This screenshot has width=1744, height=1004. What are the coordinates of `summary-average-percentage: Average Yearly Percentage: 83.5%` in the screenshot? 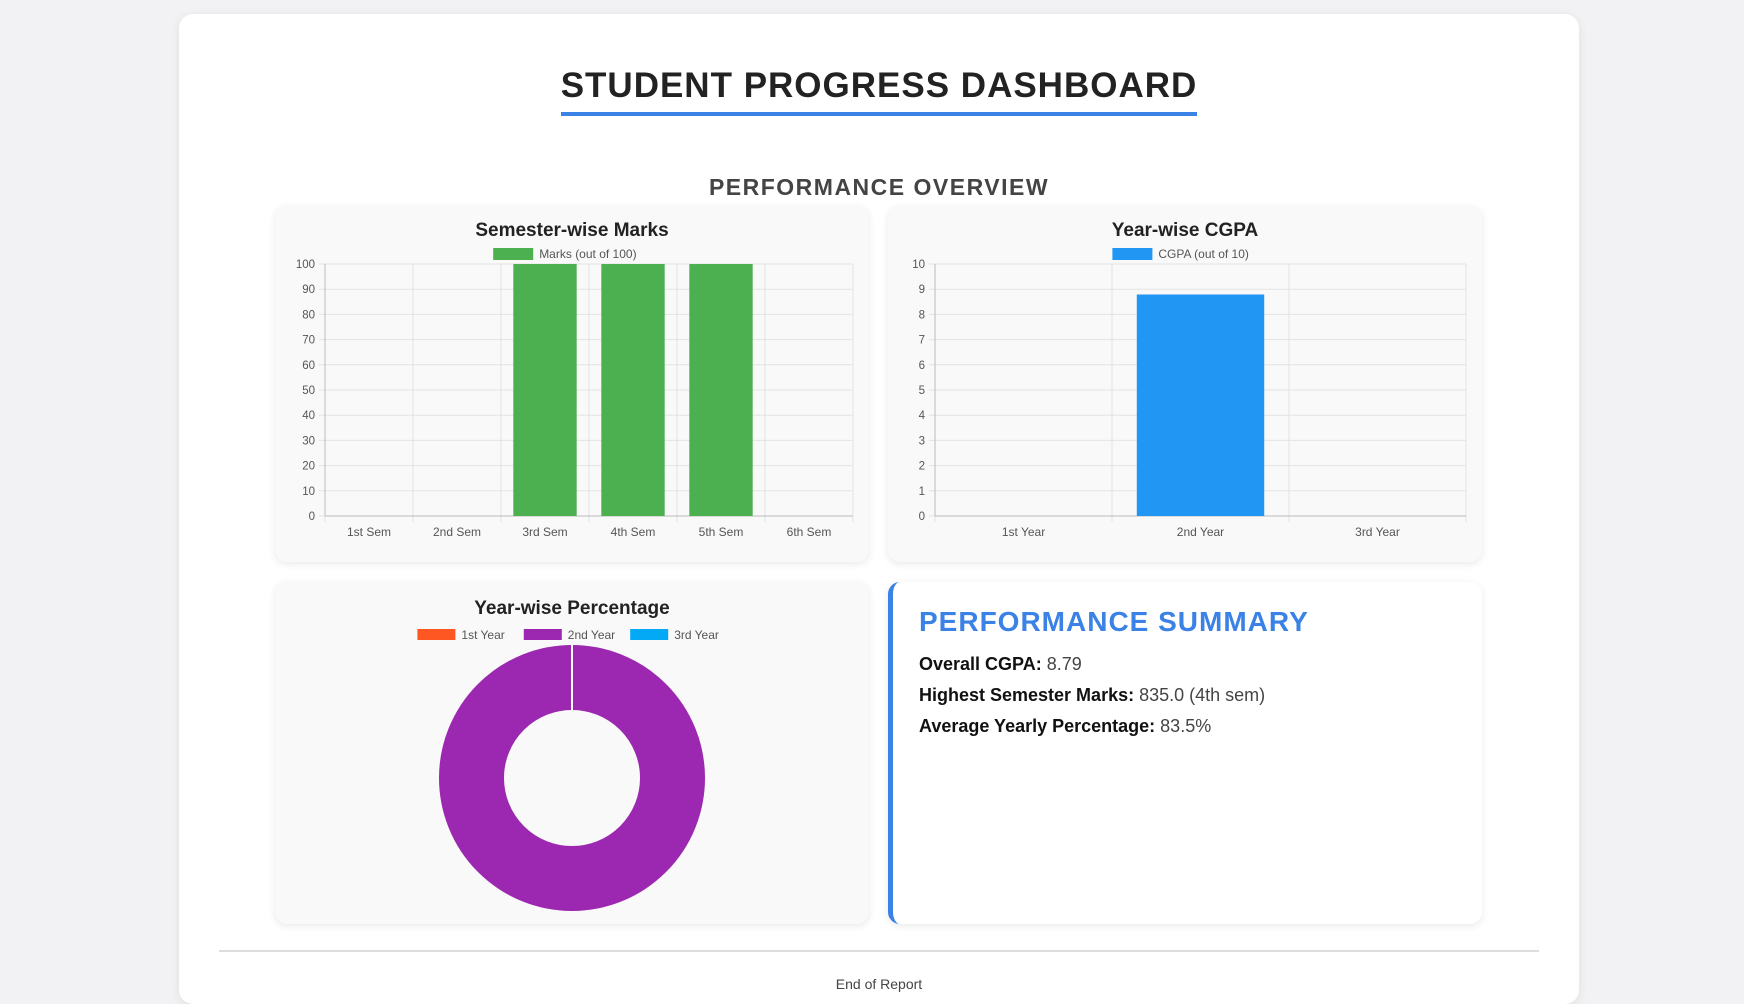 It's located at (1187, 726).